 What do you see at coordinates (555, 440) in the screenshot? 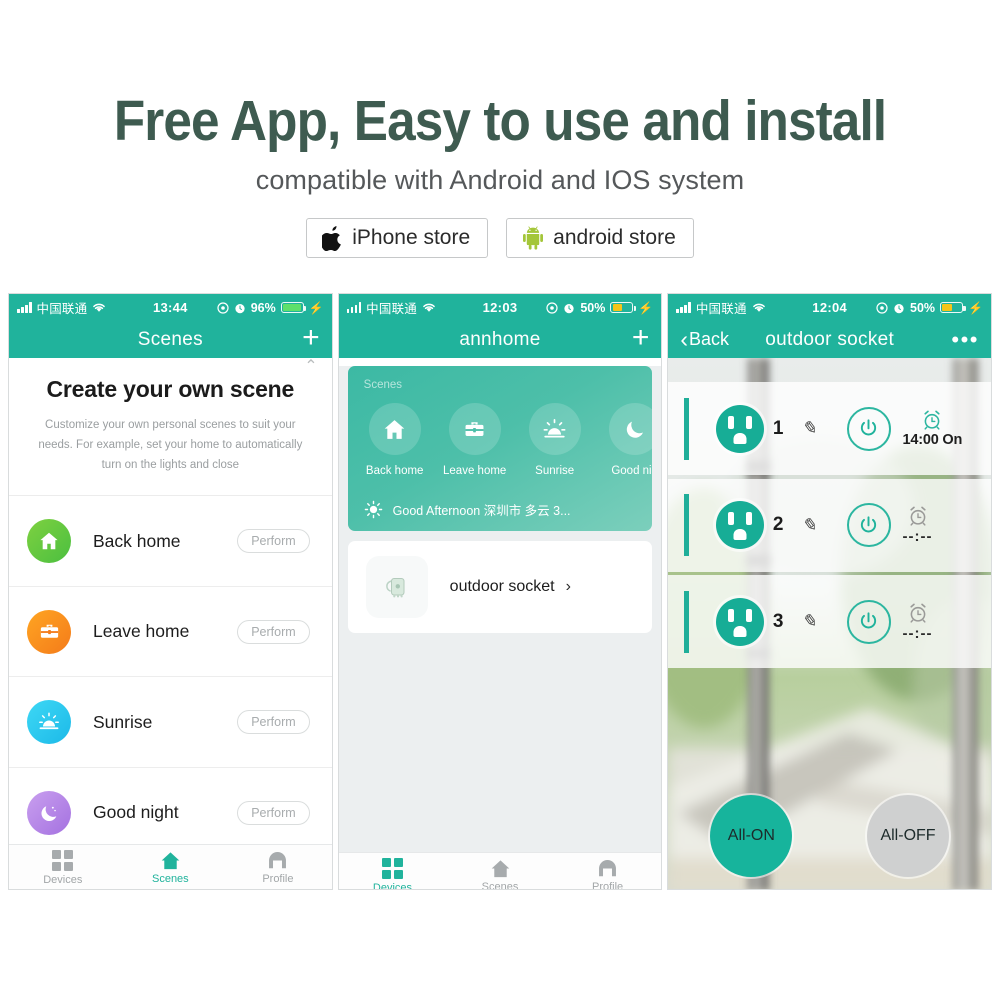
I see `scene-shortcut-sunrise: Sunrise` at bounding box center [555, 440].